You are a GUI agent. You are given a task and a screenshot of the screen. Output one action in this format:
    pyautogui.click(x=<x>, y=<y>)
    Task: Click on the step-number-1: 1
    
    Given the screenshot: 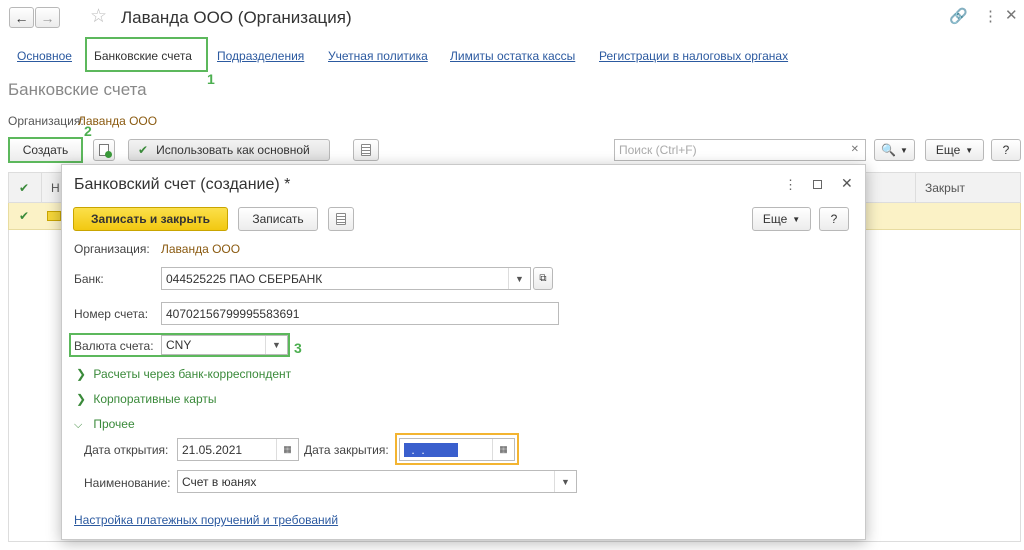 What is the action you would take?
    pyautogui.click(x=211, y=79)
    